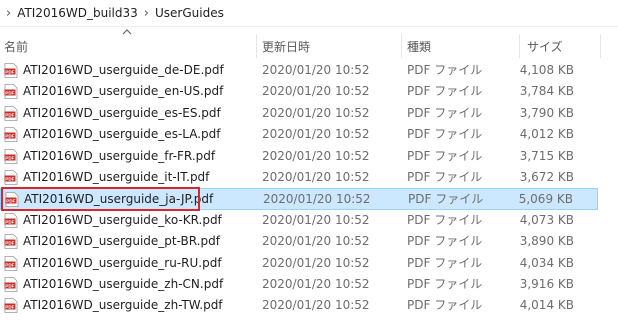  Describe the element at coordinates (546, 305) in the screenshot. I see `file-size: 4,014 KB` at that location.